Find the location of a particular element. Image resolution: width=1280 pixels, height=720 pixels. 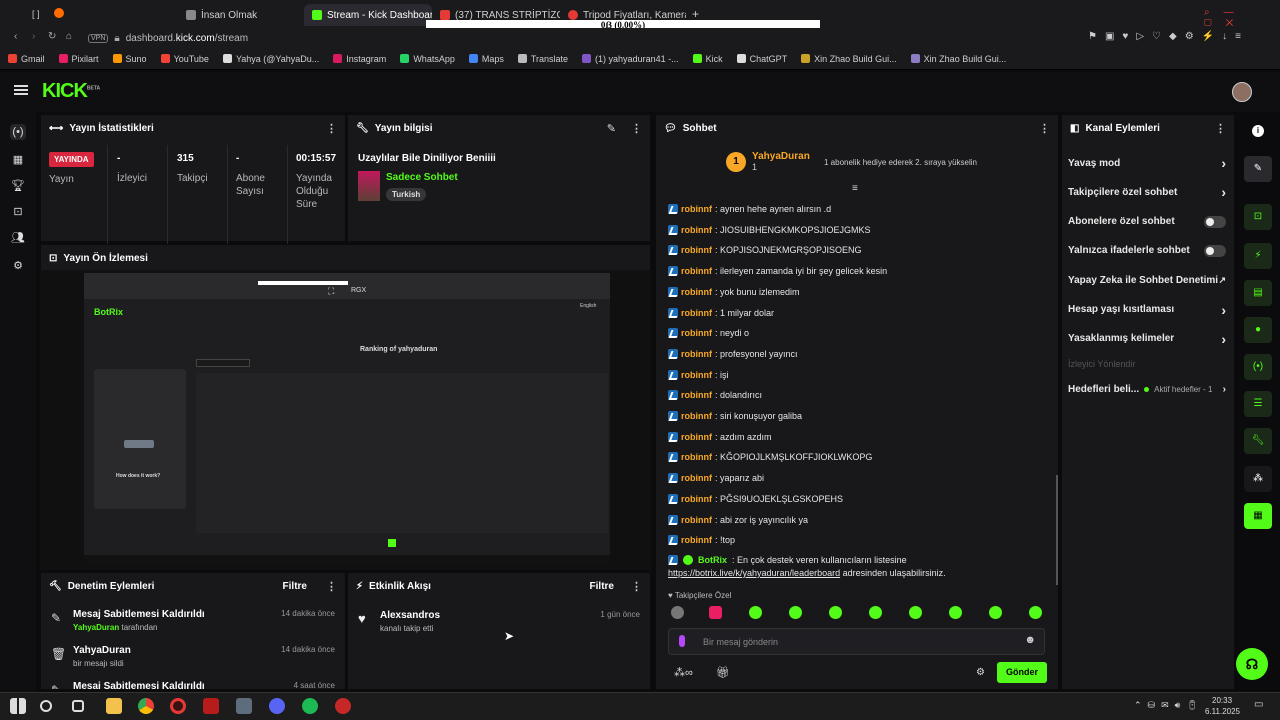

clapper-tool-icon: ▦ is located at coordinates (1258, 516).